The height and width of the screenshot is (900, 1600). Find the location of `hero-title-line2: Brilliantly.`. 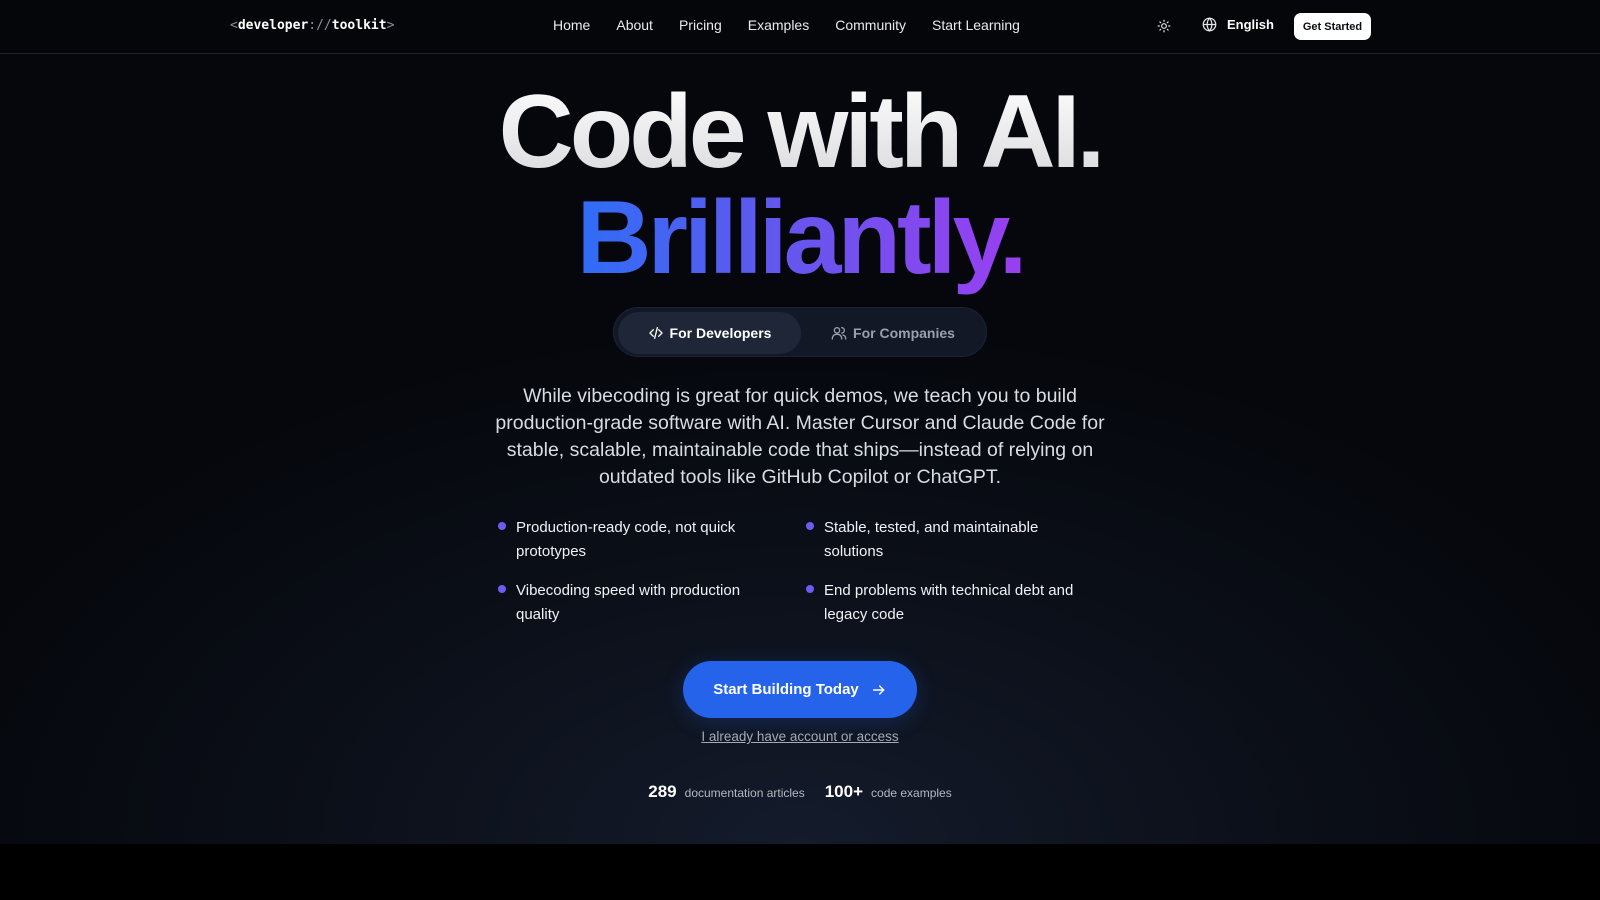

hero-title-line2: Brilliantly. is located at coordinates (800, 238).